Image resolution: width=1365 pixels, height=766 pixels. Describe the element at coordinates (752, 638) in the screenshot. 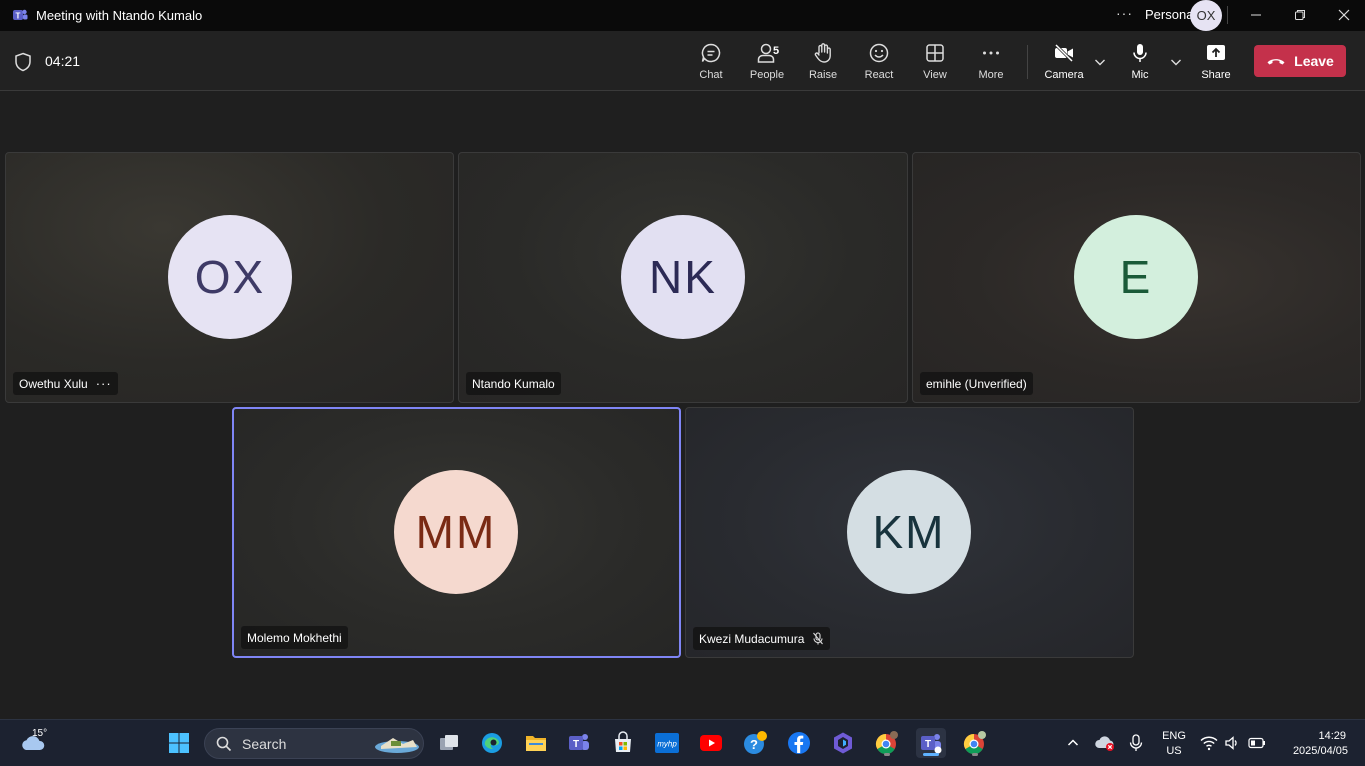

I see `participant-name: Kwezi Mudacumura` at that location.